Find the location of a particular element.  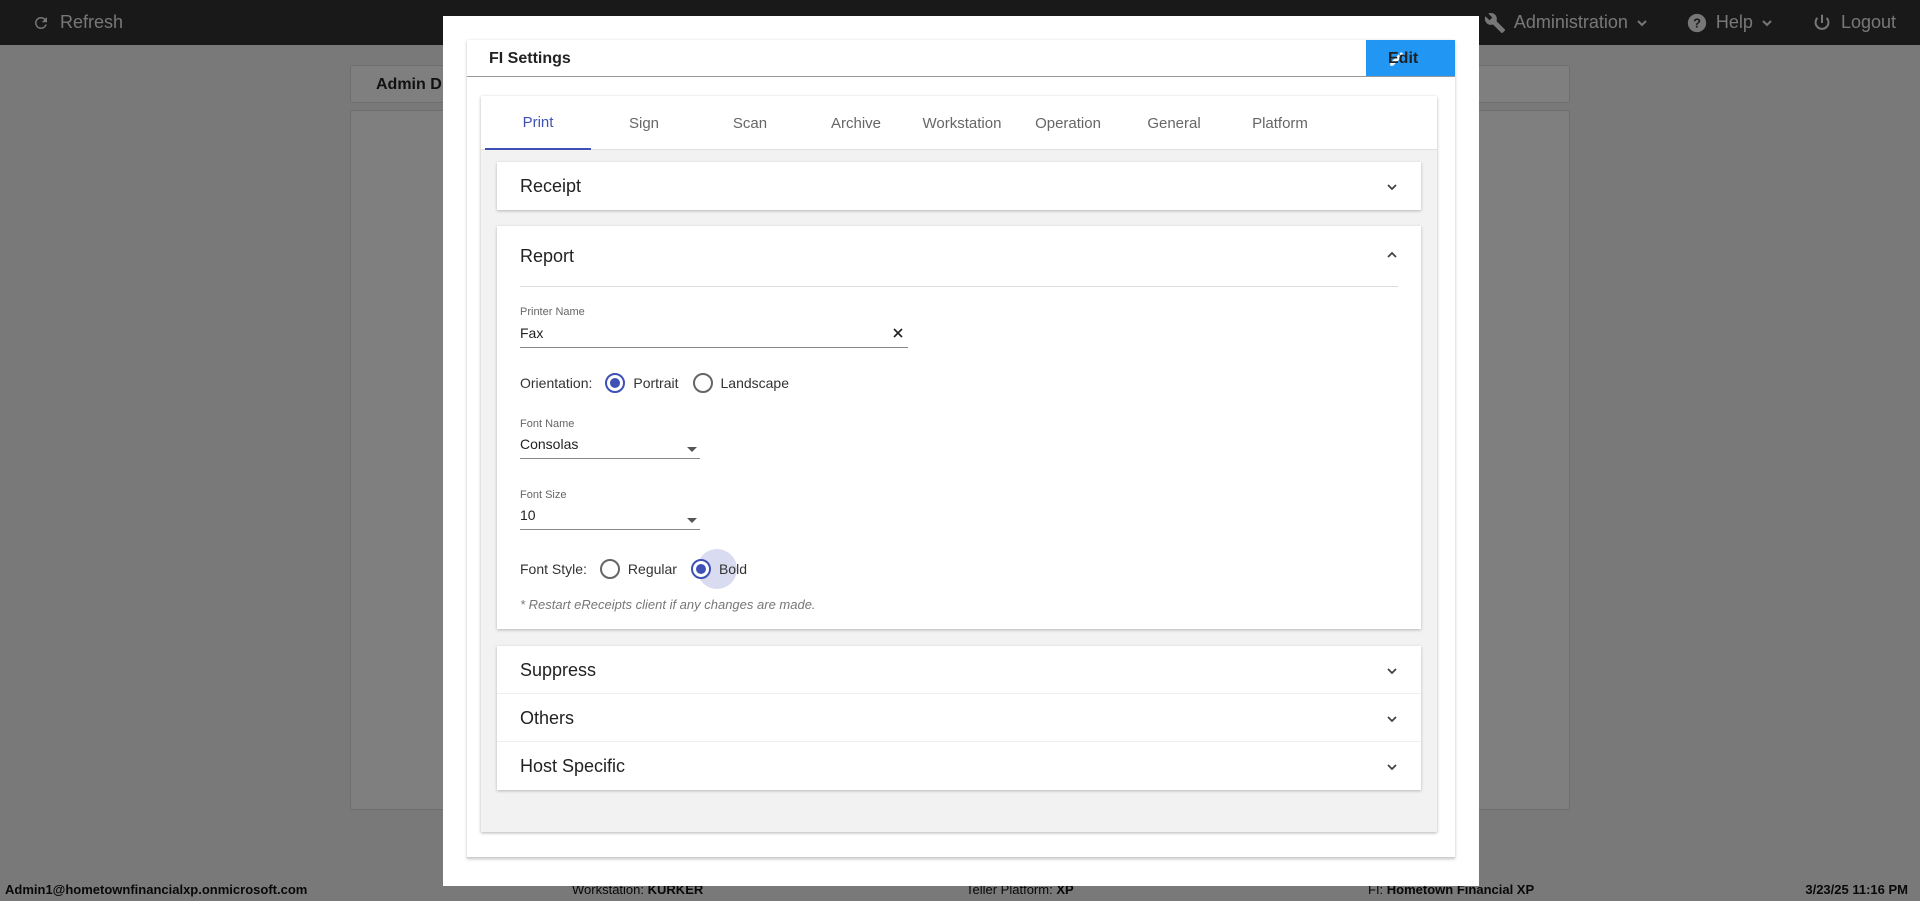

report-title: Report is located at coordinates (547, 256).